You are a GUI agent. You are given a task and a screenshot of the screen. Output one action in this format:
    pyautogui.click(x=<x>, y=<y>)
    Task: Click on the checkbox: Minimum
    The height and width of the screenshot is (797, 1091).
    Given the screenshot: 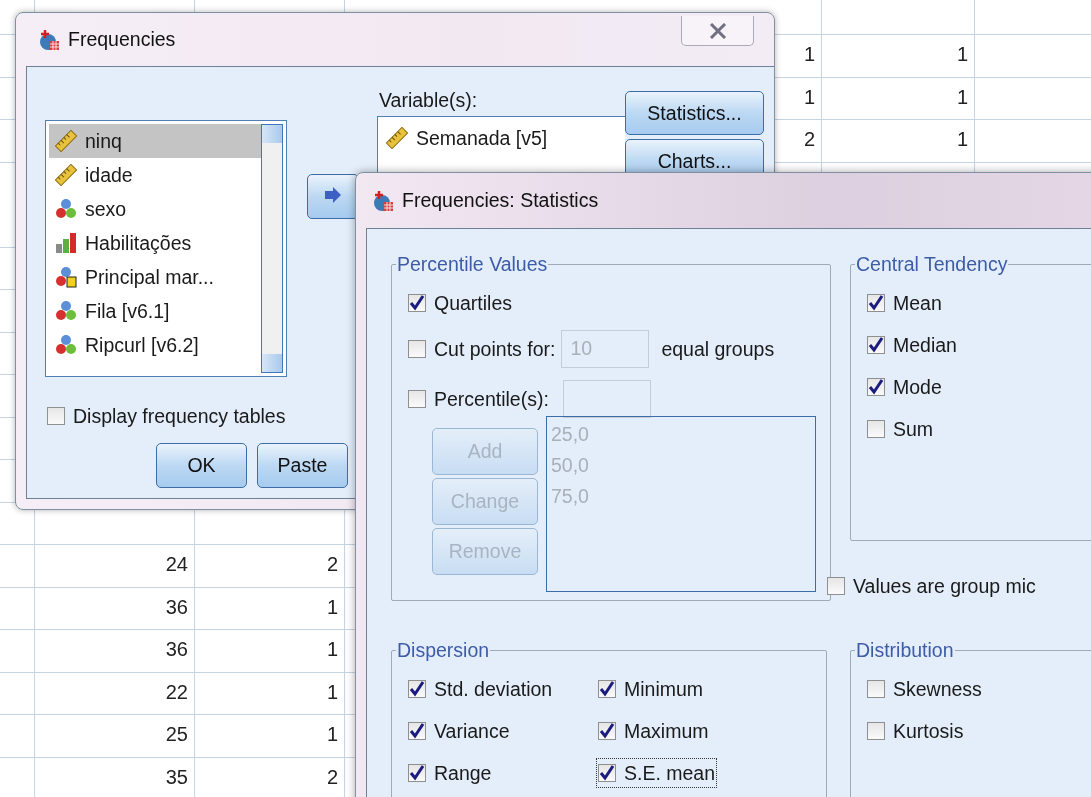 What is the action you would take?
    pyautogui.click(x=651, y=689)
    